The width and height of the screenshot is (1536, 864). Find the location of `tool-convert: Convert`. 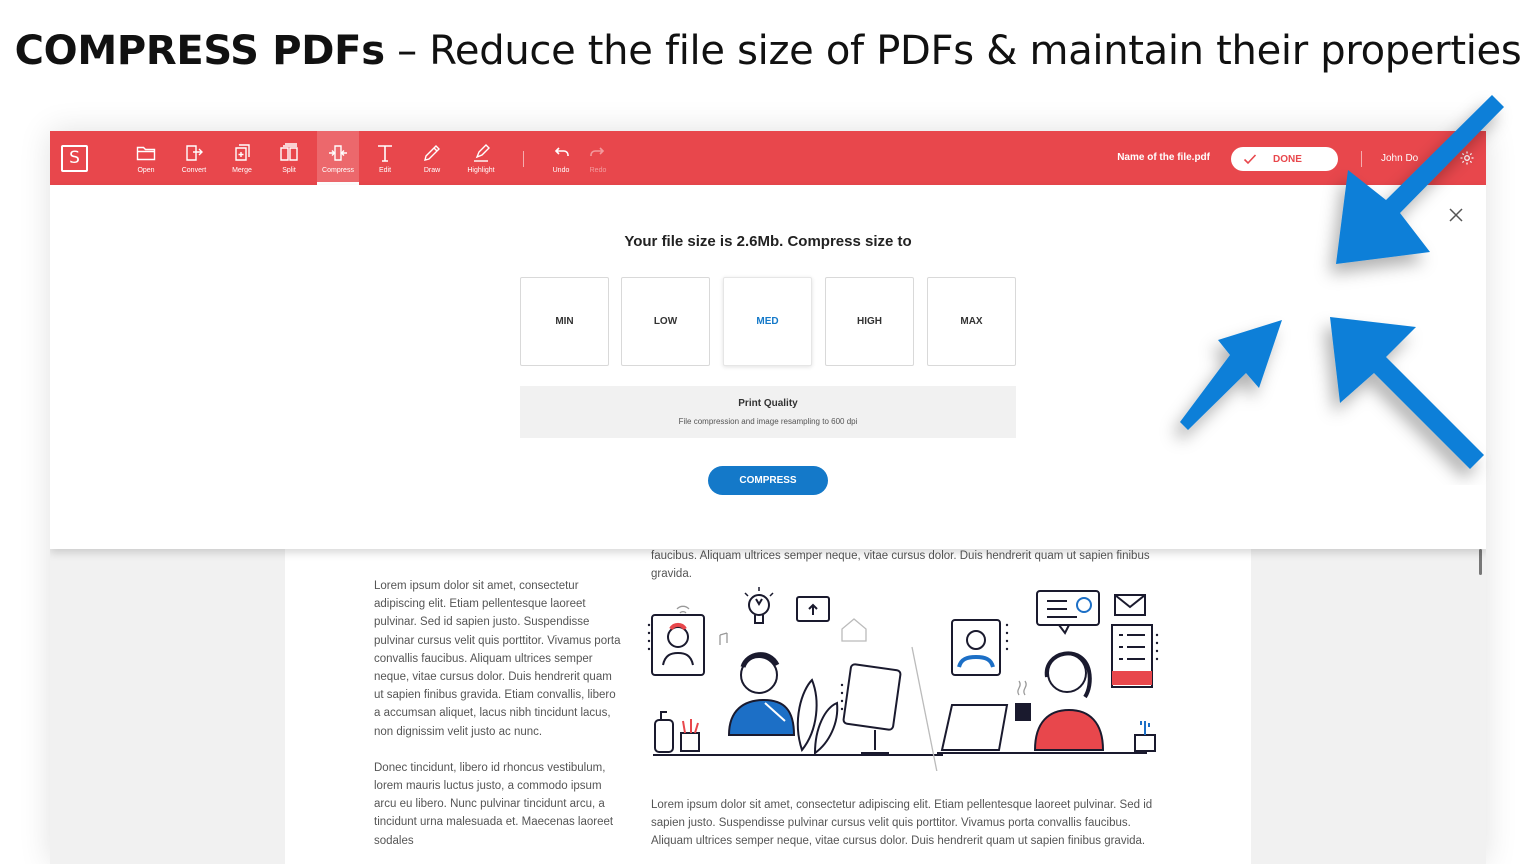

tool-convert: Convert is located at coordinates (194, 158).